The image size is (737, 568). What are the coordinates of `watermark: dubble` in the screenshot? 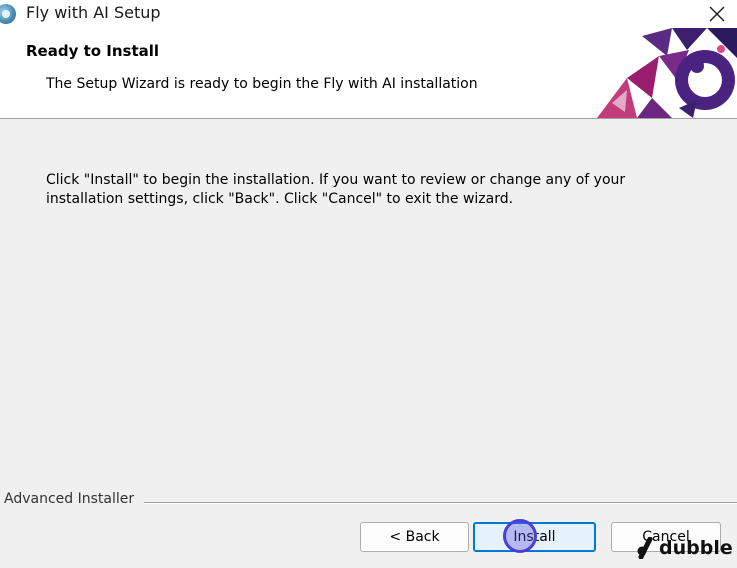 It's located at (685, 548).